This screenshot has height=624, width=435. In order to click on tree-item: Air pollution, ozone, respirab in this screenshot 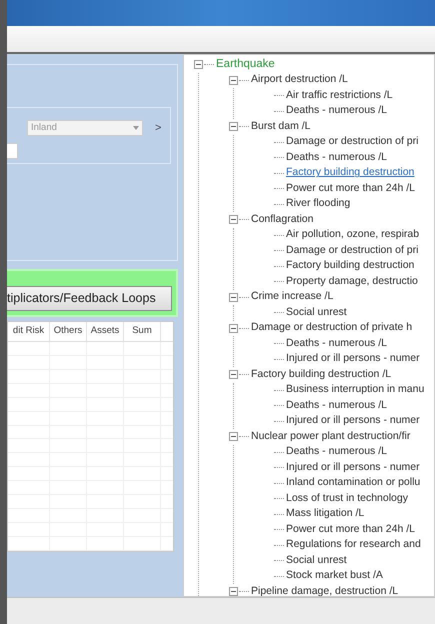, I will do `click(352, 235)`.